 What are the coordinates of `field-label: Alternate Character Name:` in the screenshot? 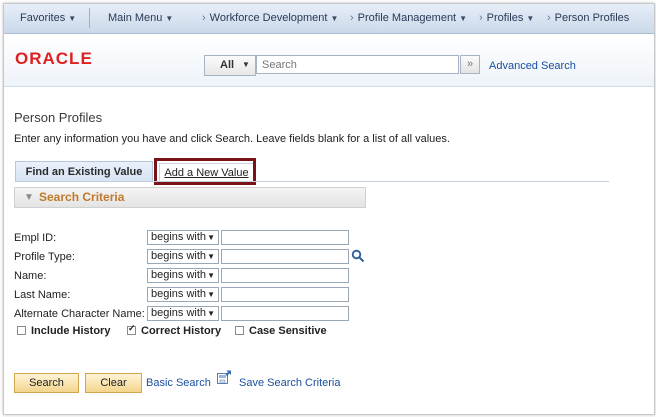 It's located at (79, 314).